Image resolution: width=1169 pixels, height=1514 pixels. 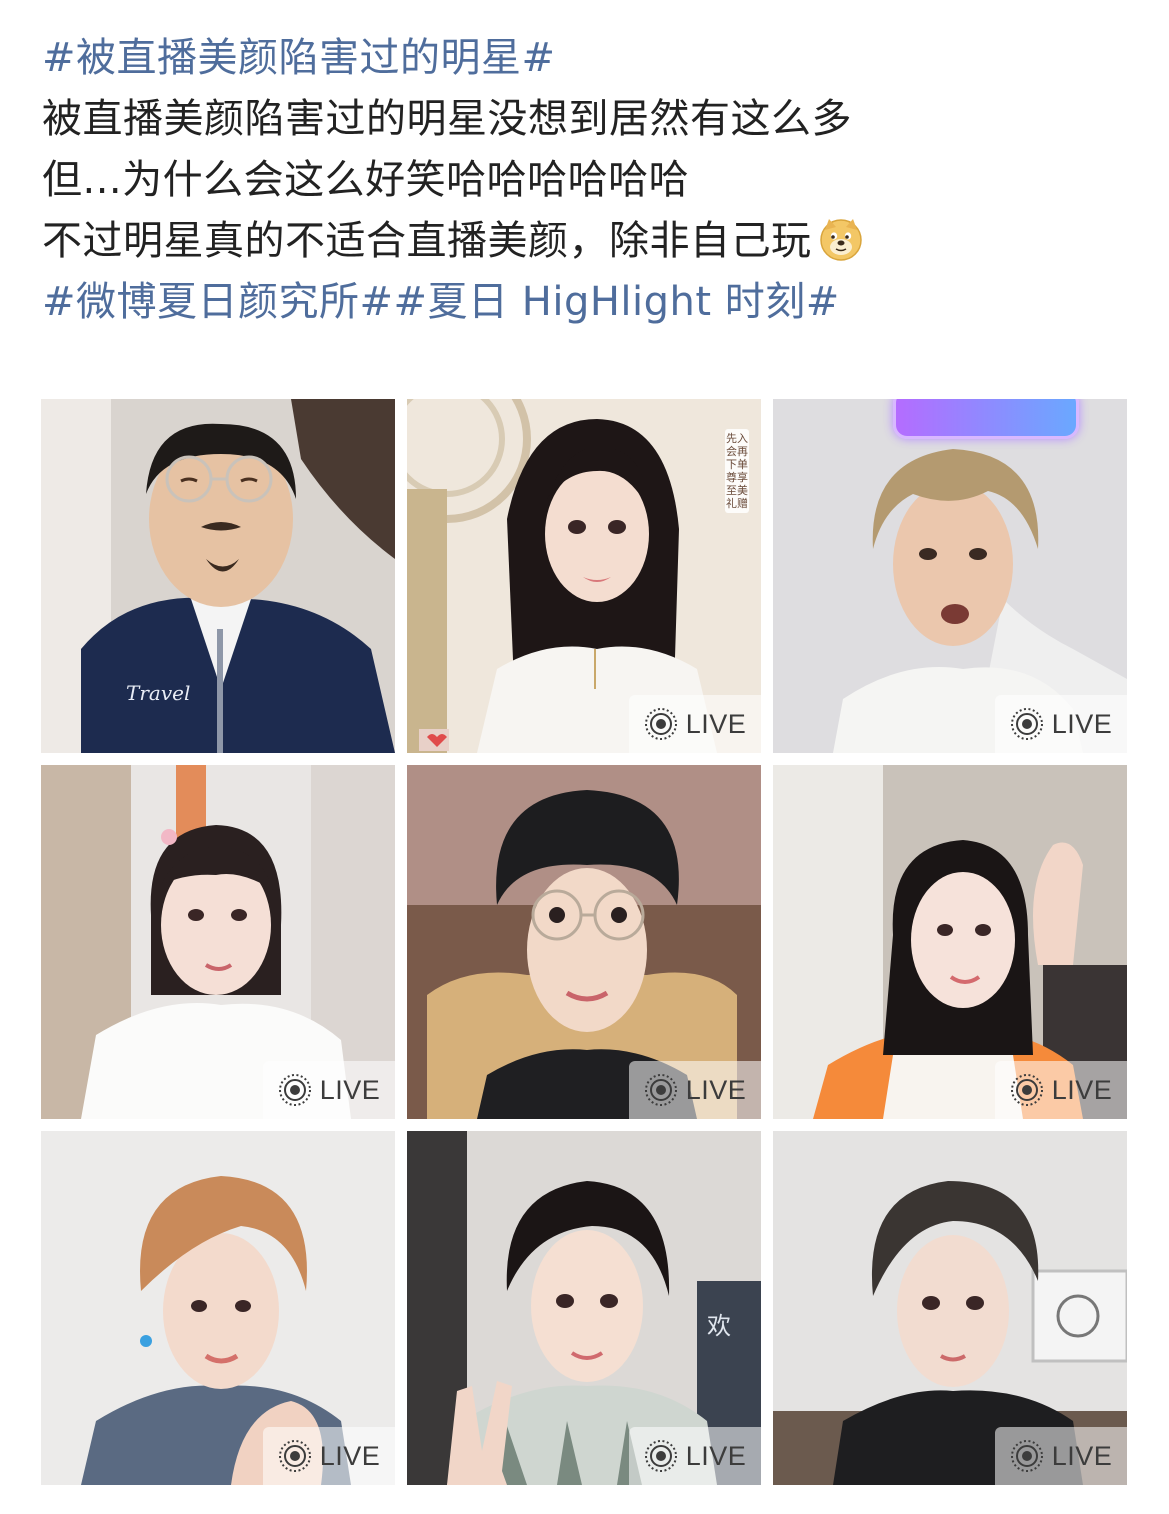 What do you see at coordinates (584, 576) in the screenshot?
I see `image-tile-2: 先入会再下单尊享至美礼赠 LIVE` at bounding box center [584, 576].